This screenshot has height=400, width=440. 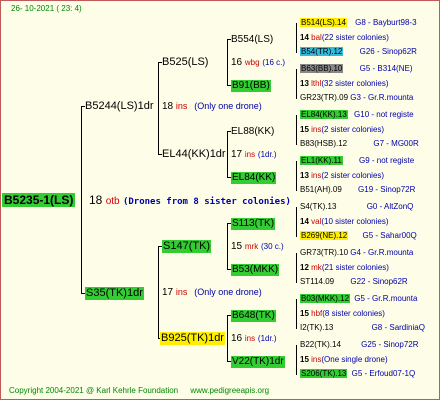 I want to click on g4-row: ST114.09 G22 - Sinop62R, so click(x=354, y=282).